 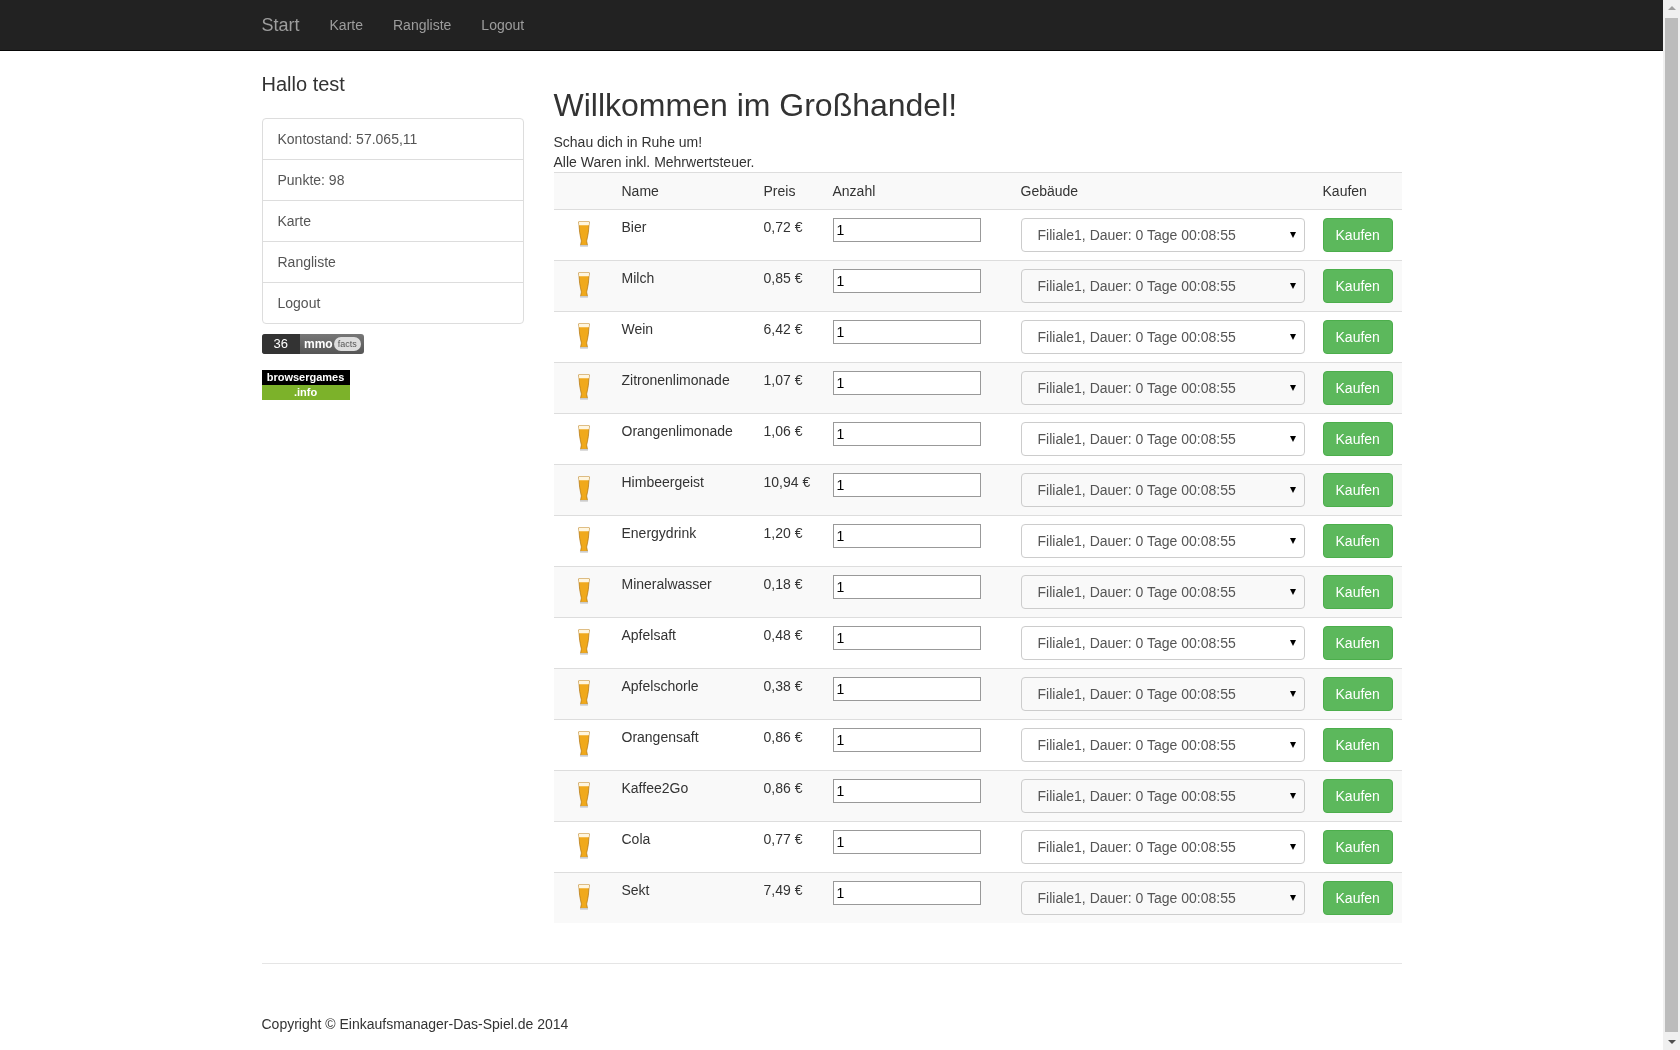 I want to click on column-header: Name, so click(x=684, y=191).